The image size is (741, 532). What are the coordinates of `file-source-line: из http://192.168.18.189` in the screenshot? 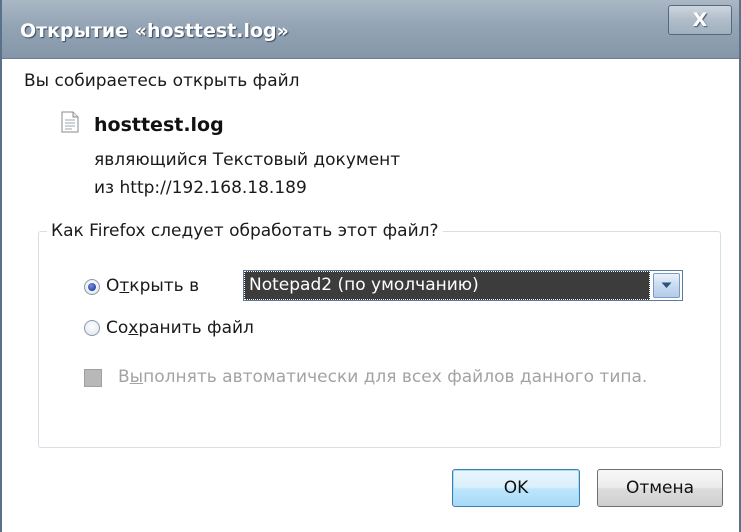 It's located at (200, 188).